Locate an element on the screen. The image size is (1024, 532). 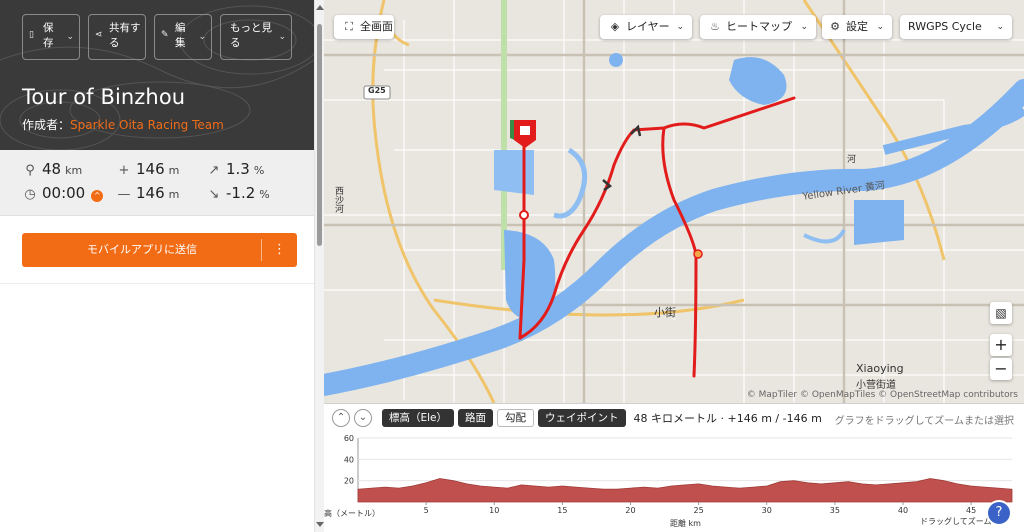
gain-unit: m is located at coordinates (174, 170).